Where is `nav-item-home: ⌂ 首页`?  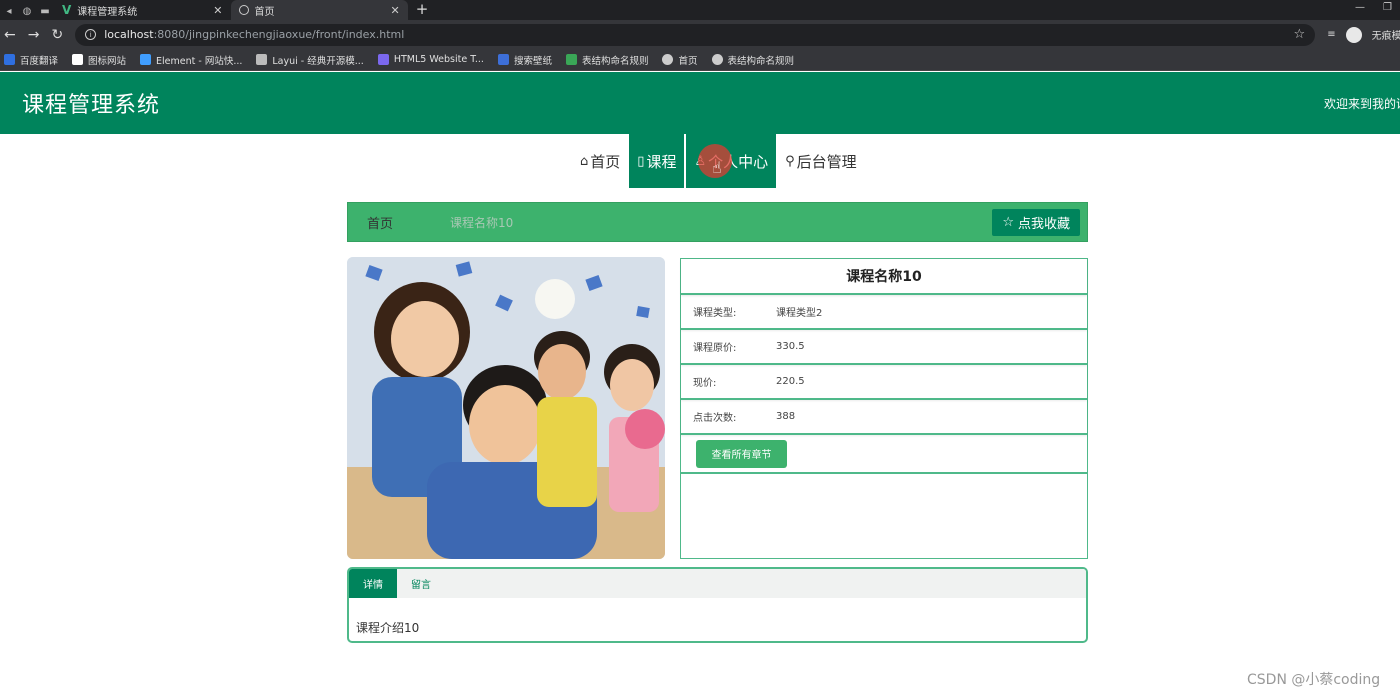
nav-item-home: ⌂ 首页 is located at coordinates (600, 161).